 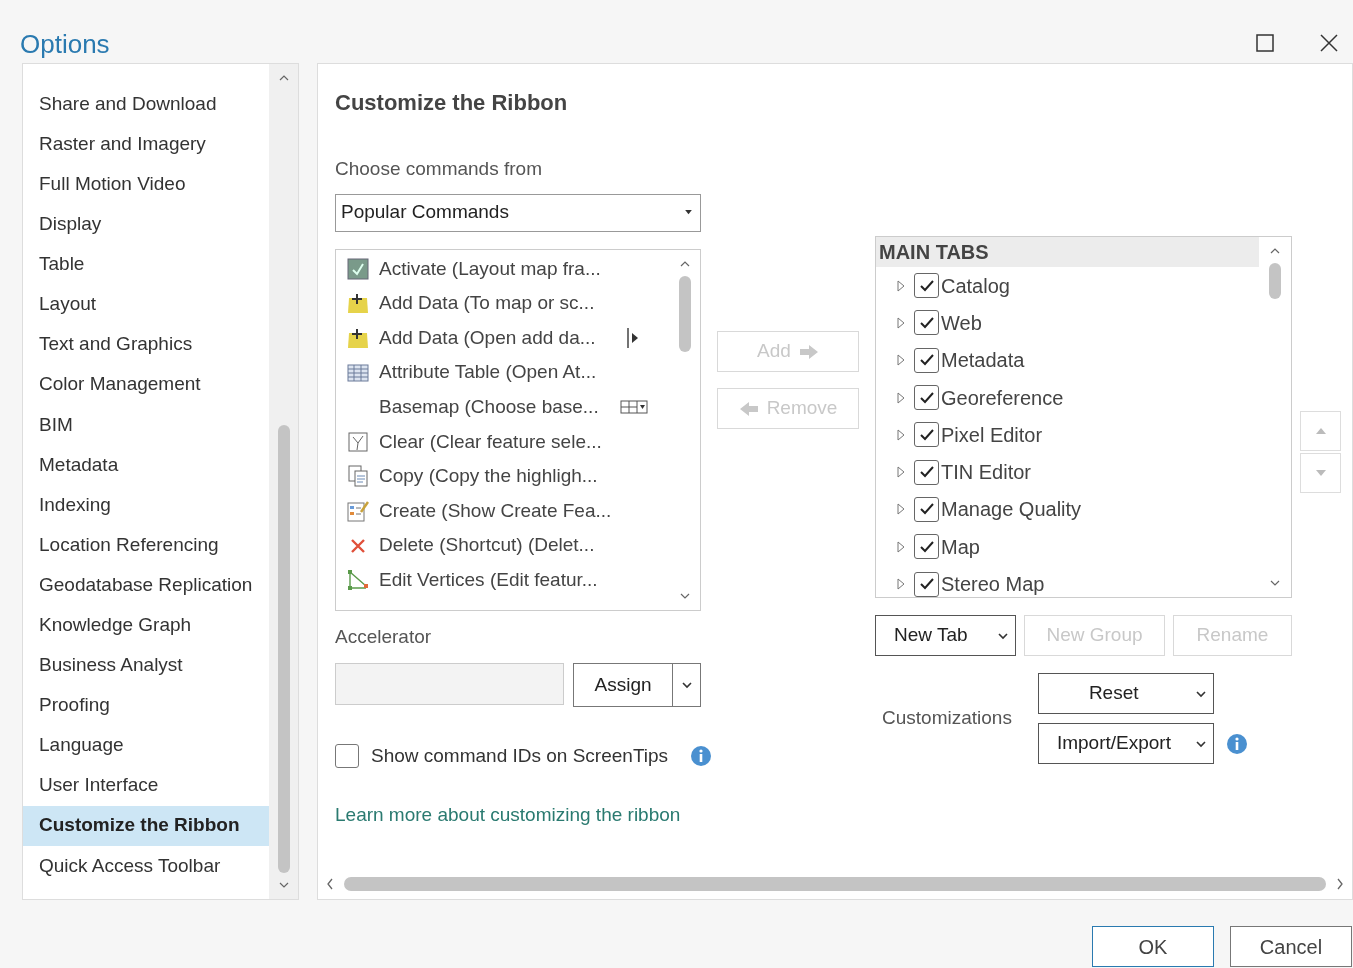 I want to click on tree-item-label: Metadata, so click(x=983, y=360).